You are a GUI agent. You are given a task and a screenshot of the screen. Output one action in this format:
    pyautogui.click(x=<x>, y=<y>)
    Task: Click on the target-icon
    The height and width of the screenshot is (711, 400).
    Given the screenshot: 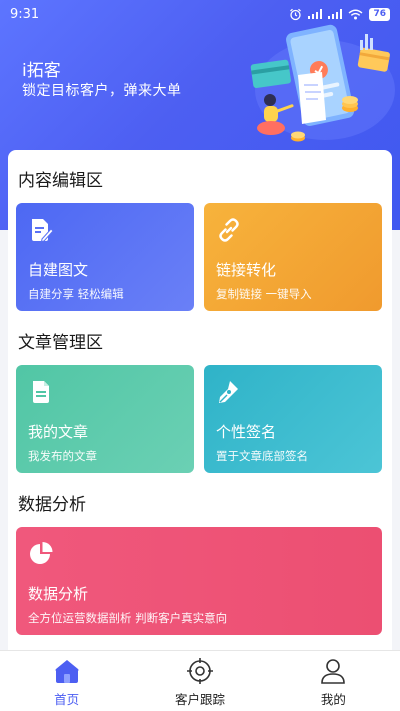 What is the action you would take?
    pyautogui.click(x=199, y=671)
    